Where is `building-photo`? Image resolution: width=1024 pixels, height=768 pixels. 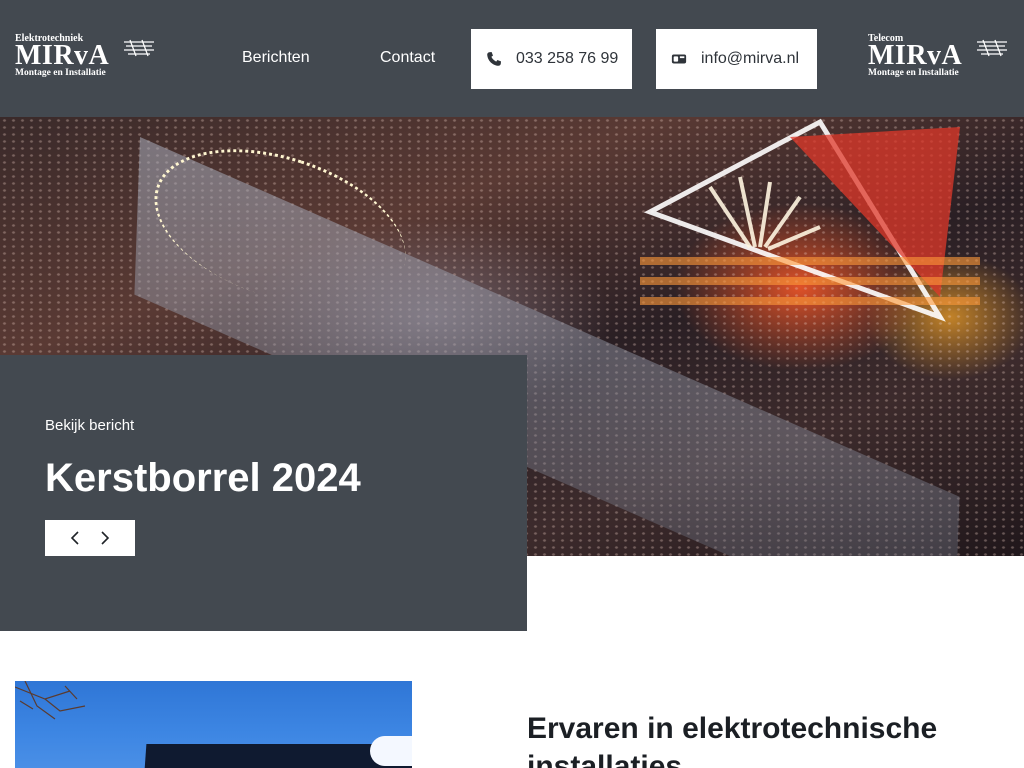
building-photo is located at coordinates (213, 724).